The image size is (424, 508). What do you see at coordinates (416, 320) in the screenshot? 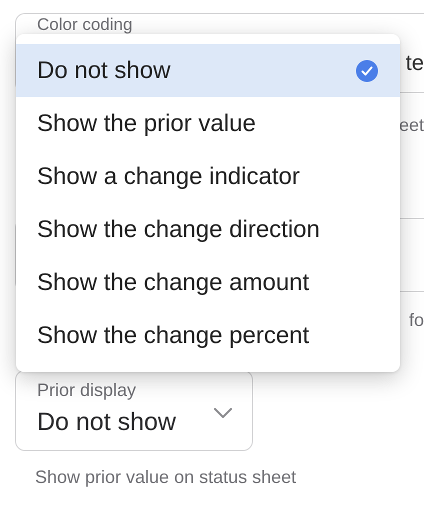
I see `helper-text: fo` at bounding box center [416, 320].